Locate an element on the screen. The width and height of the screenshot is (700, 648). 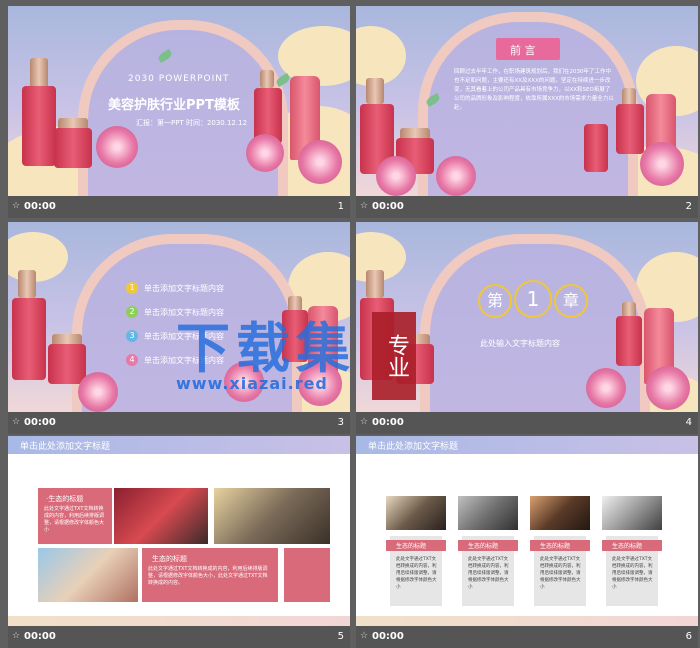
slide-number: 4 is located at coordinates (688, 422).